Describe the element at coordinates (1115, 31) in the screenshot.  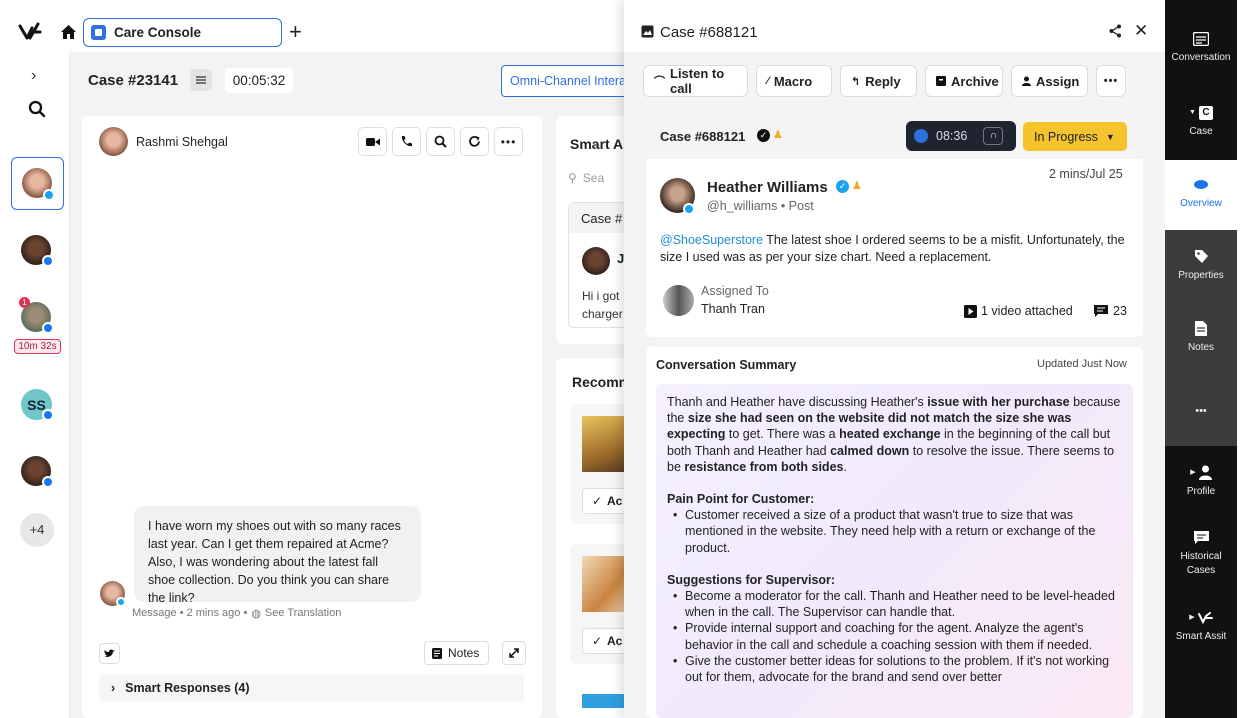
I see `share-icon` at that location.